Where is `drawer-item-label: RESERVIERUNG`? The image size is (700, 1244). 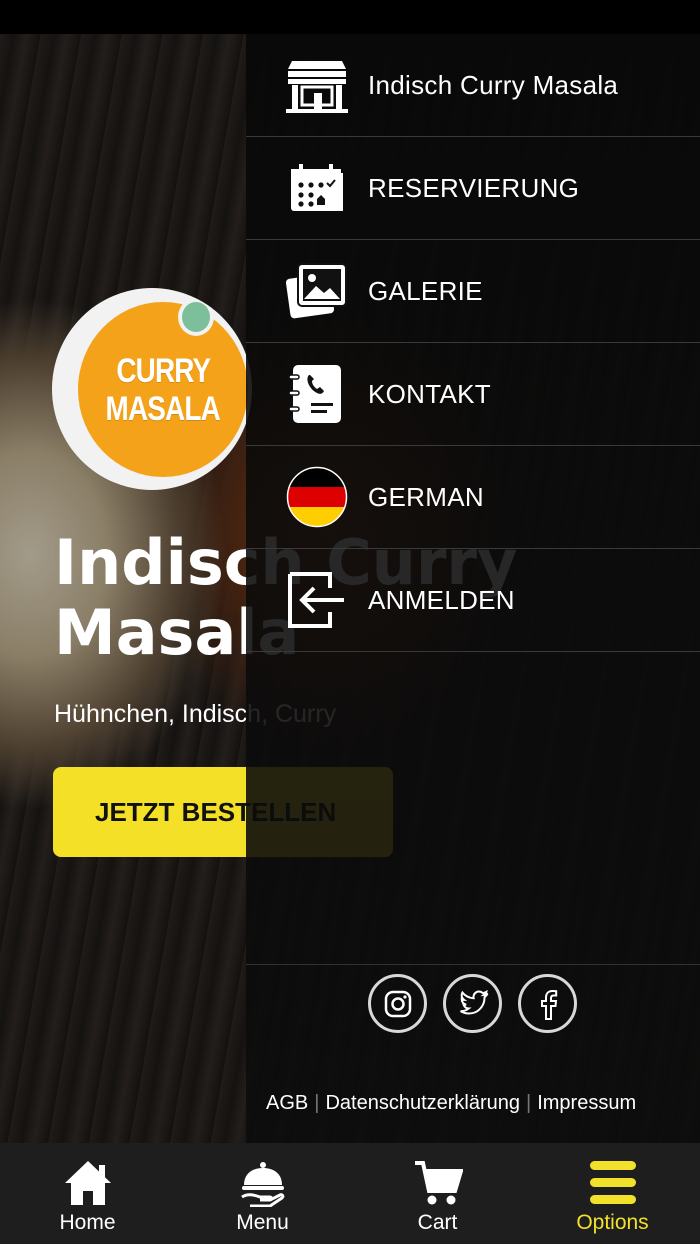
drawer-item-label: RESERVIERUNG is located at coordinates (474, 187).